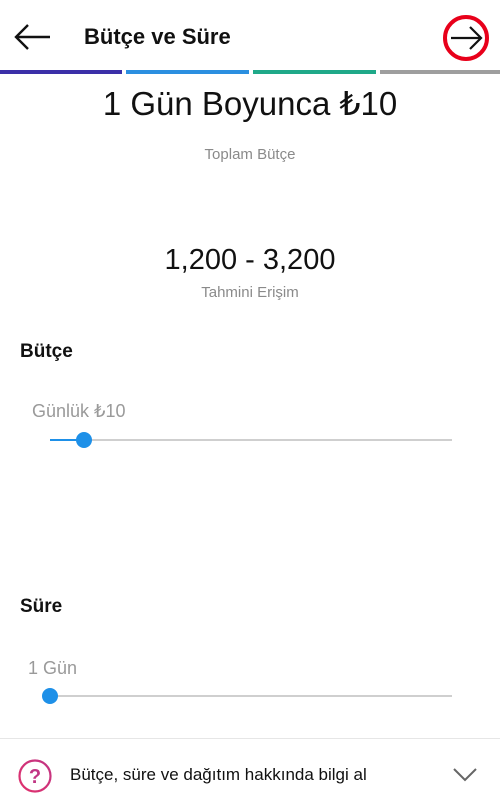  Describe the element at coordinates (250, 72) in the screenshot. I see `step-progress-bar` at that location.